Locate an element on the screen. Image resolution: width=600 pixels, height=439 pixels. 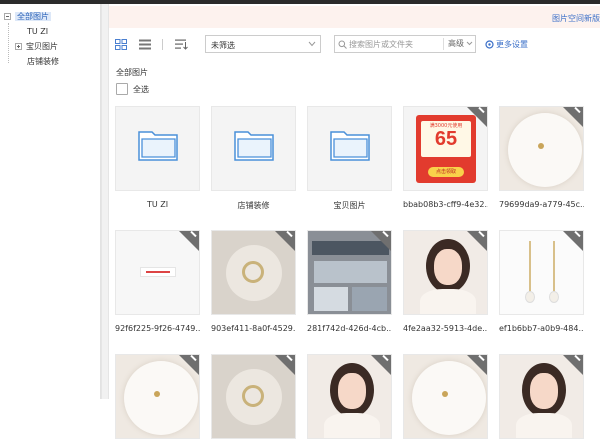
advanced-search-dropdown: 高级 is located at coordinates (458, 44).